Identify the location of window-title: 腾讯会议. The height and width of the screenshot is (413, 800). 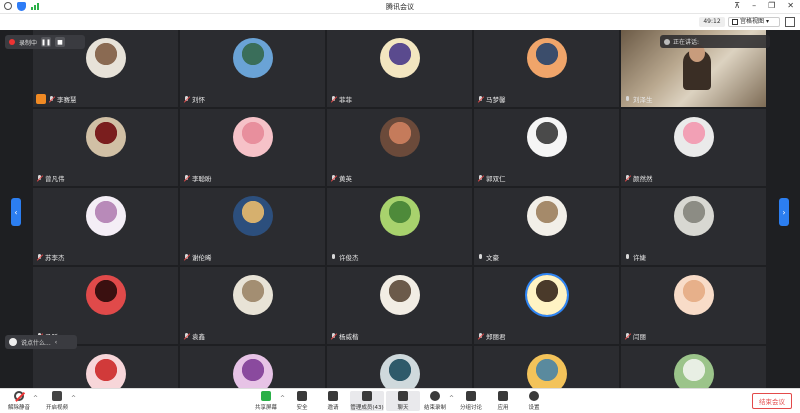
(400, 7).